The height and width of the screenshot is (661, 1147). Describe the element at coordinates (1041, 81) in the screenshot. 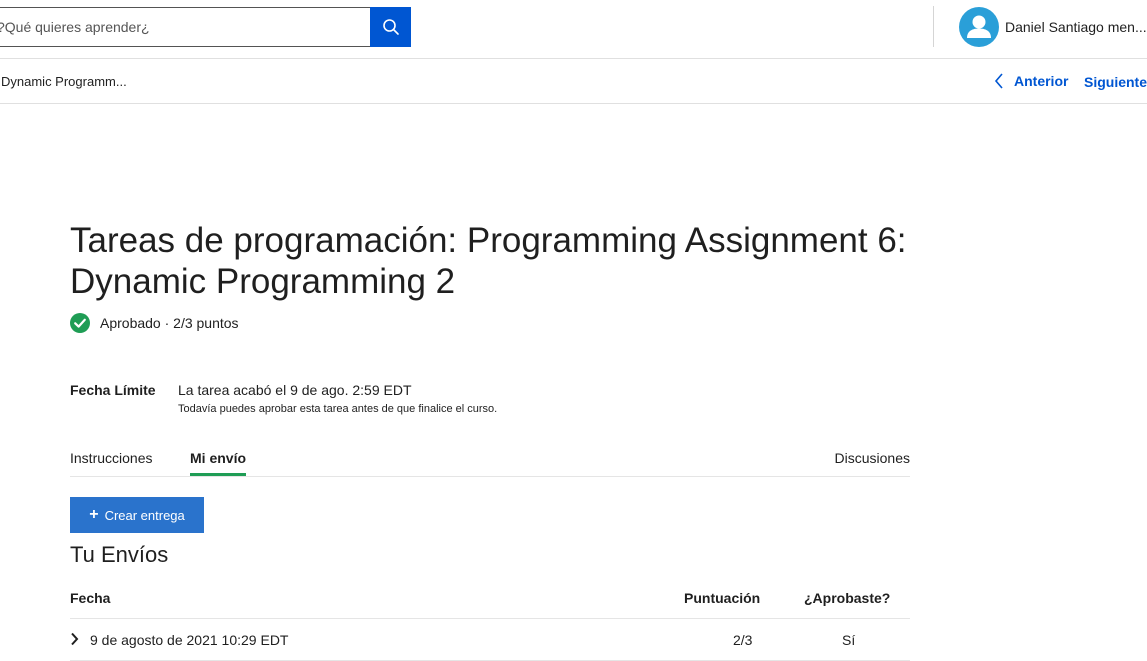

I see `previous-label: Anterior` at that location.